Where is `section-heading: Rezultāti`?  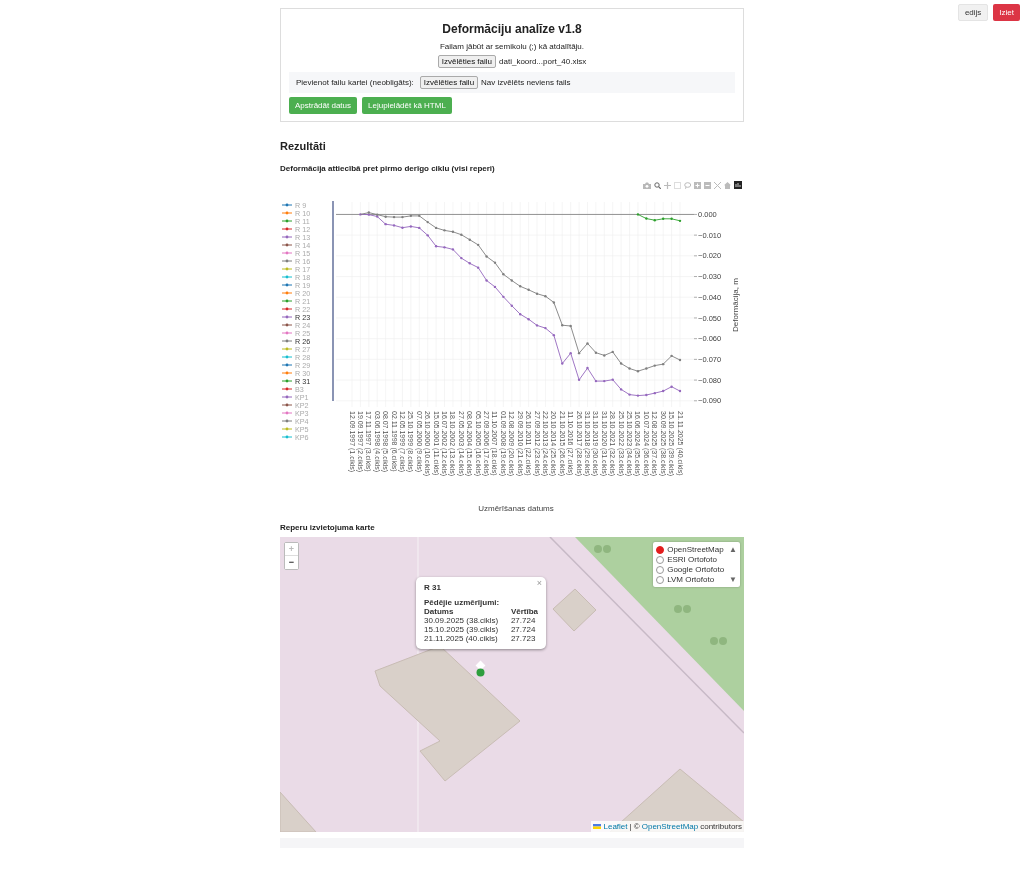 section-heading: Rezultāti is located at coordinates (303, 146).